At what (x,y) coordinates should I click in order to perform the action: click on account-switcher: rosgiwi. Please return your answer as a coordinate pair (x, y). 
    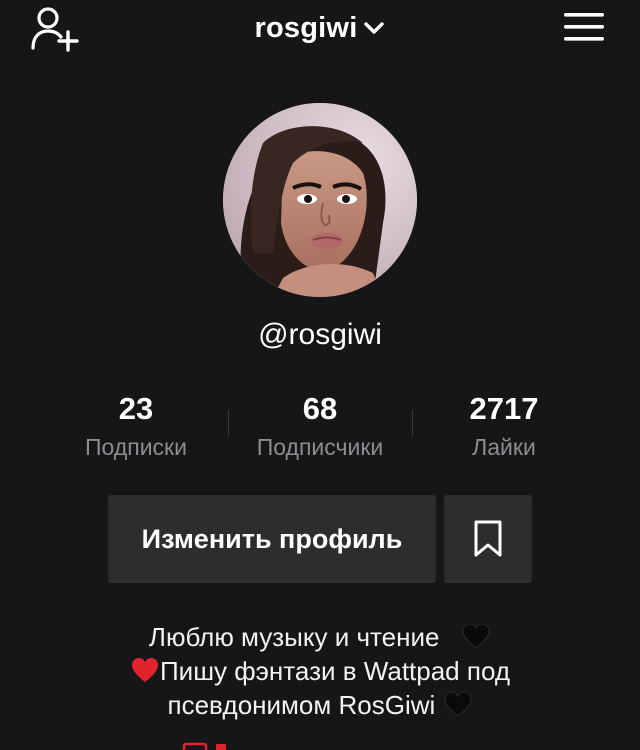
    Looking at the image, I should click on (320, 28).